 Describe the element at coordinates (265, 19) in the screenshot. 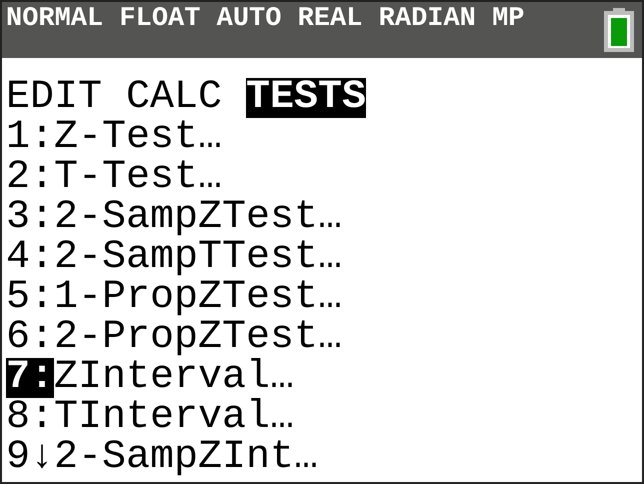

I see `mode-status-text: NORMAL FLOAT AUTO REAL RADIAN MP` at that location.